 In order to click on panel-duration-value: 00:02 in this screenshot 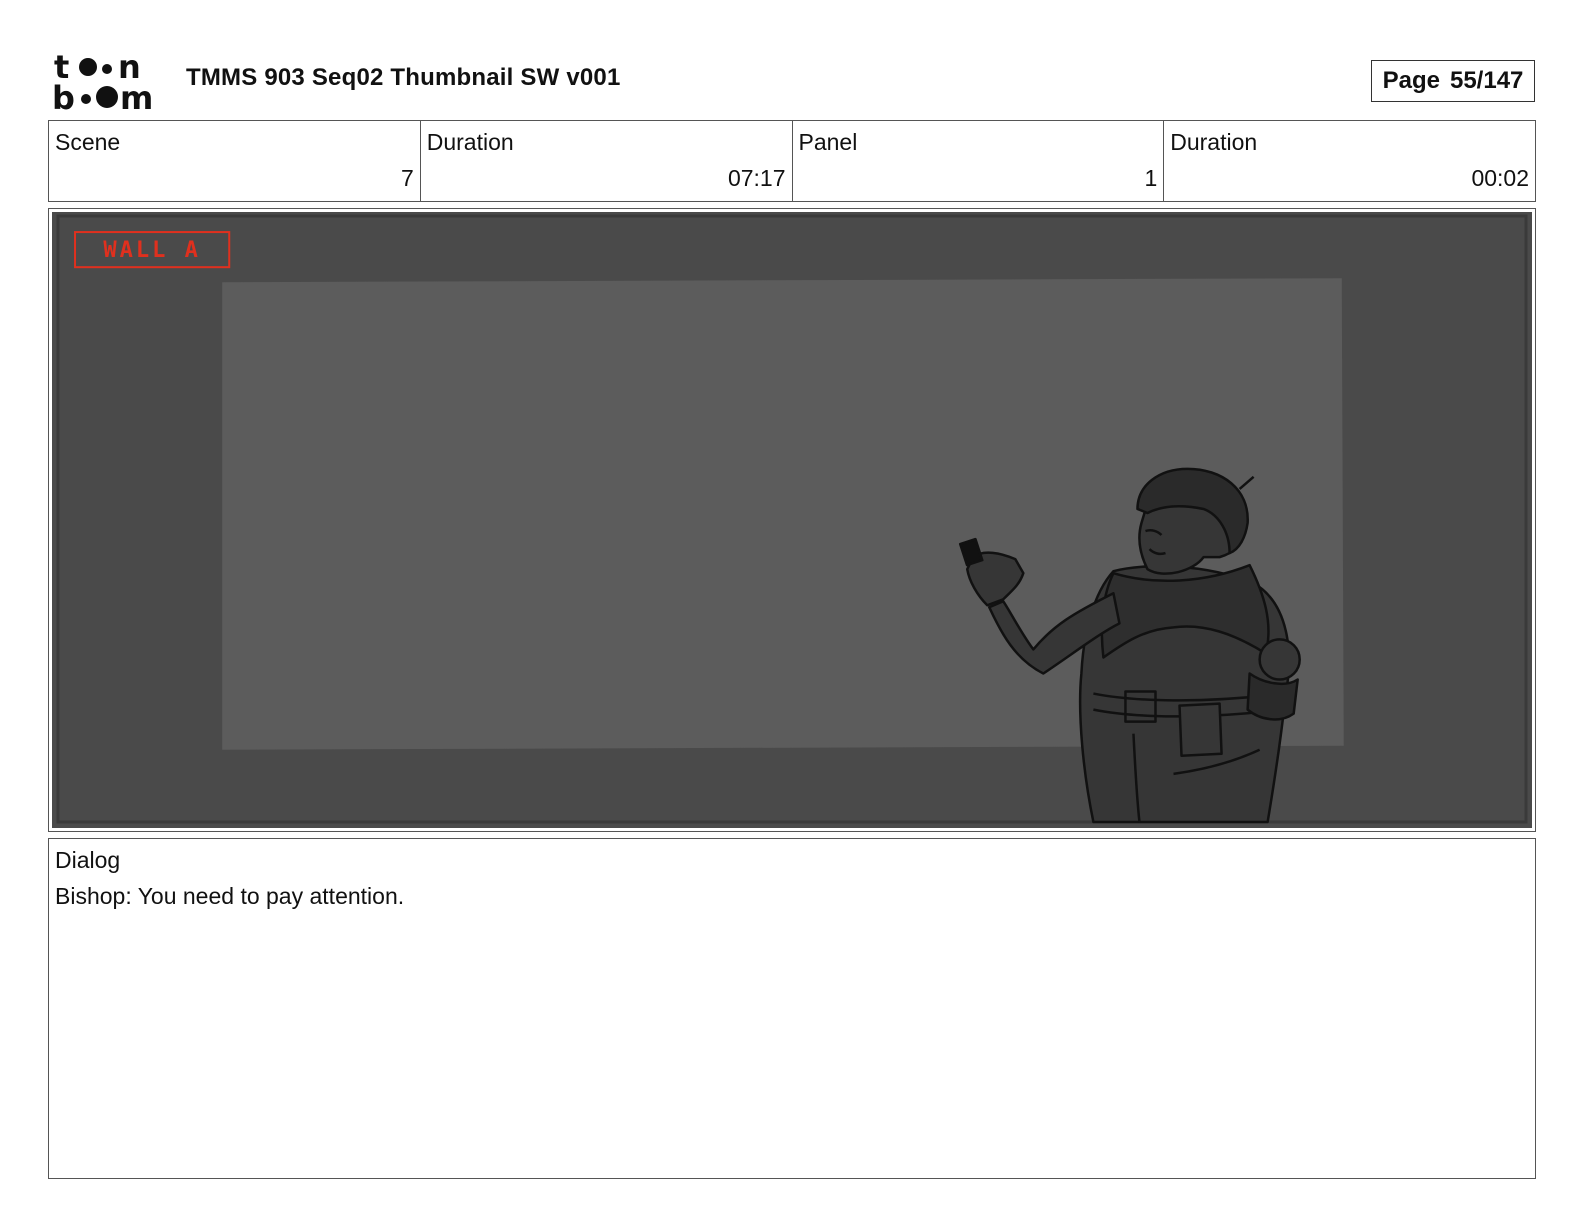, I will do `click(1500, 178)`.